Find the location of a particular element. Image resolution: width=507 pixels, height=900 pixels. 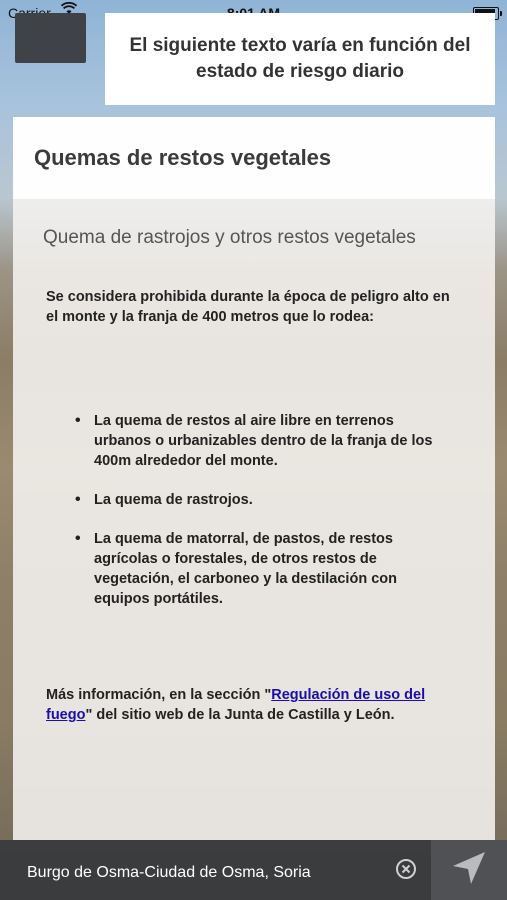

location-arrow-icon is located at coordinates (469, 870).